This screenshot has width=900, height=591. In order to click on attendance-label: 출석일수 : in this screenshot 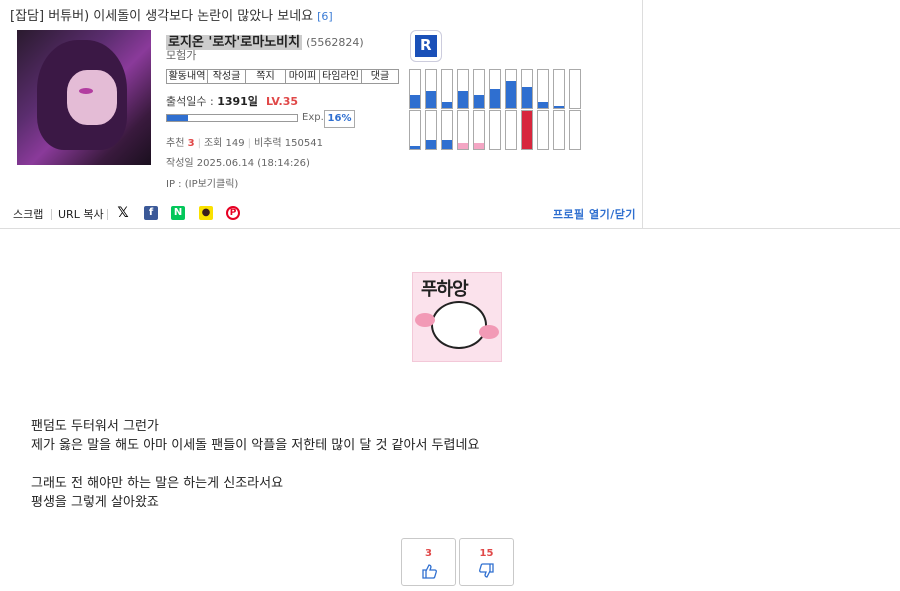, I will do `click(190, 101)`.